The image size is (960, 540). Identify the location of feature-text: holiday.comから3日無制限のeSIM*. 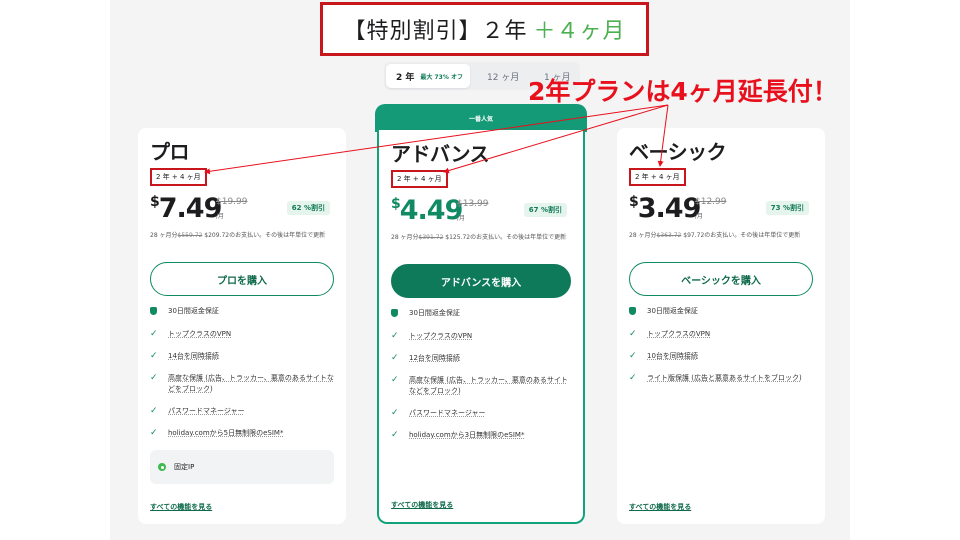
(467, 435).